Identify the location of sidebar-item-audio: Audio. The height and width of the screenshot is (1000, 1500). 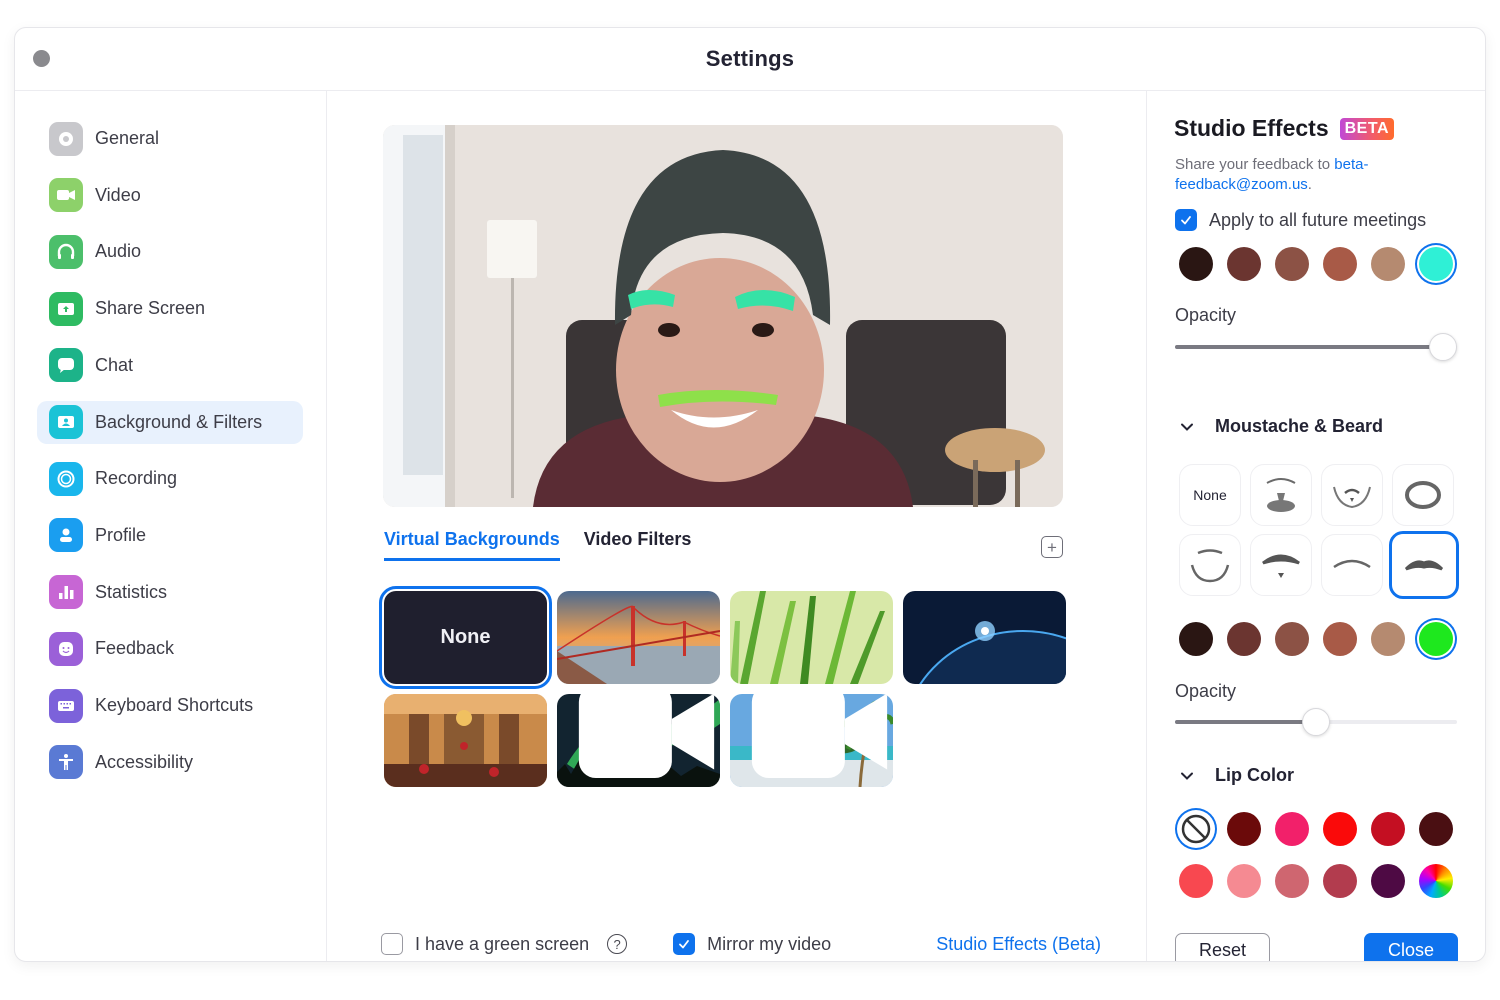
(170, 251).